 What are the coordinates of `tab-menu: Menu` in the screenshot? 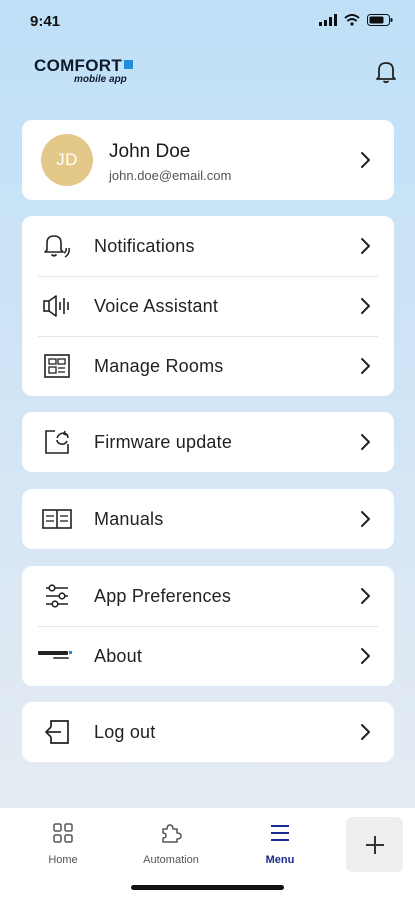 It's located at (280, 844).